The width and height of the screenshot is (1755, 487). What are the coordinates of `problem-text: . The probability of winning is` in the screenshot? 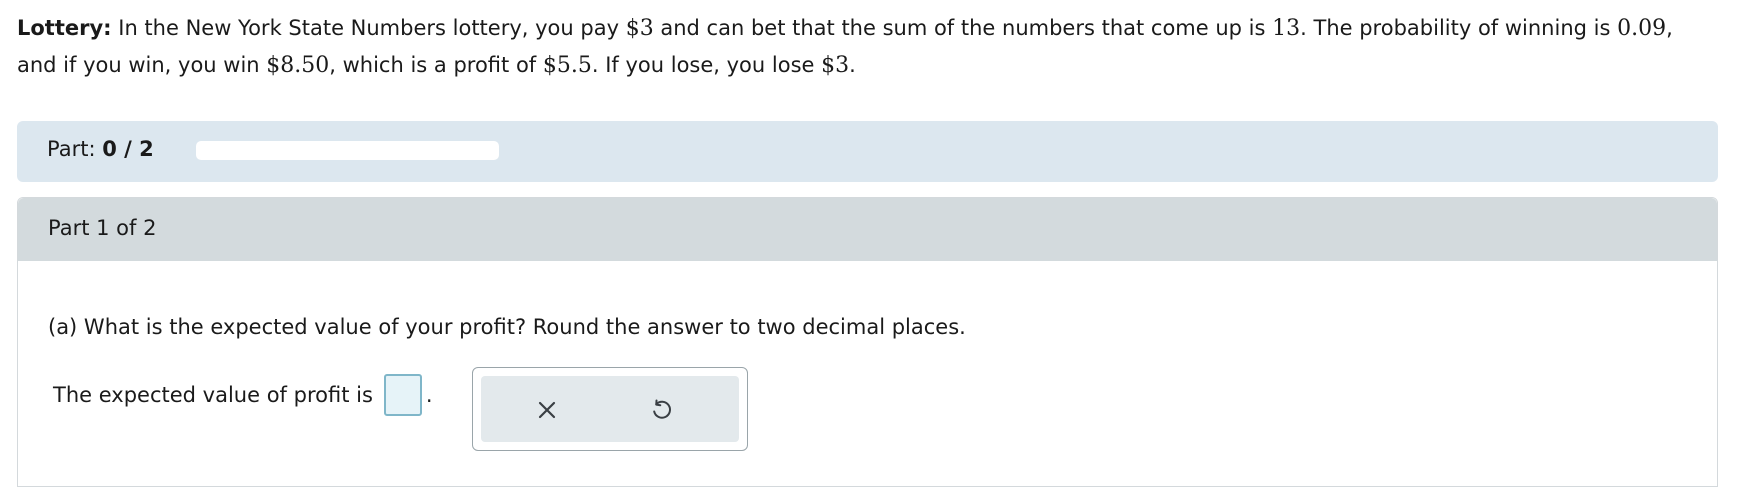 It's located at (1459, 28).